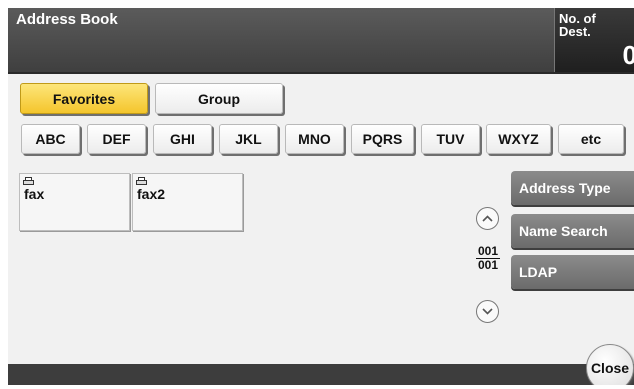 The height and width of the screenshot is (389, 634). What do you see at coordinates (563, 231) in the screenshot?
I see `name-search-label: Name Search` at bounding box center [563, 231].